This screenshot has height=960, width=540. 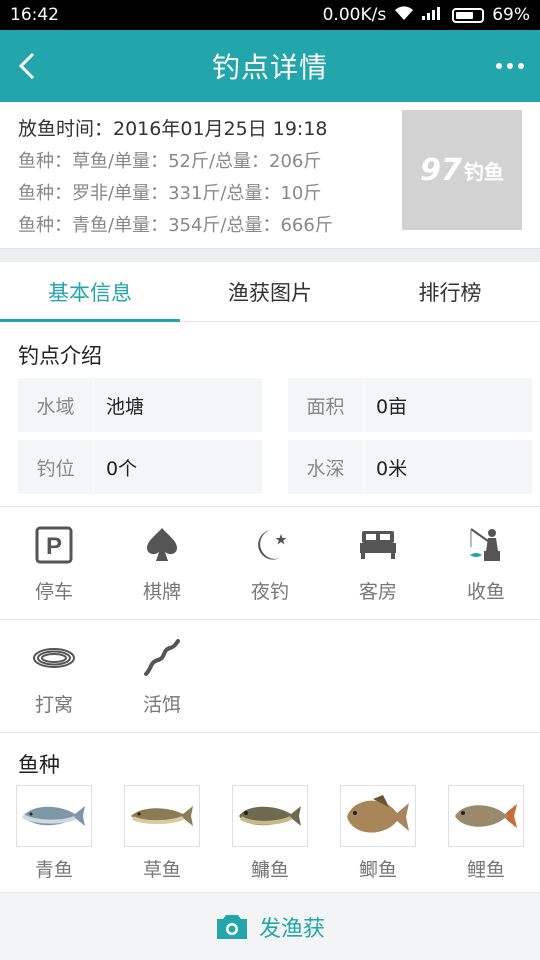 What do you see at coordinates (161, 591) in the screenshot?
I see `facility-label: 棋牌` at bounding box center [161, 591].